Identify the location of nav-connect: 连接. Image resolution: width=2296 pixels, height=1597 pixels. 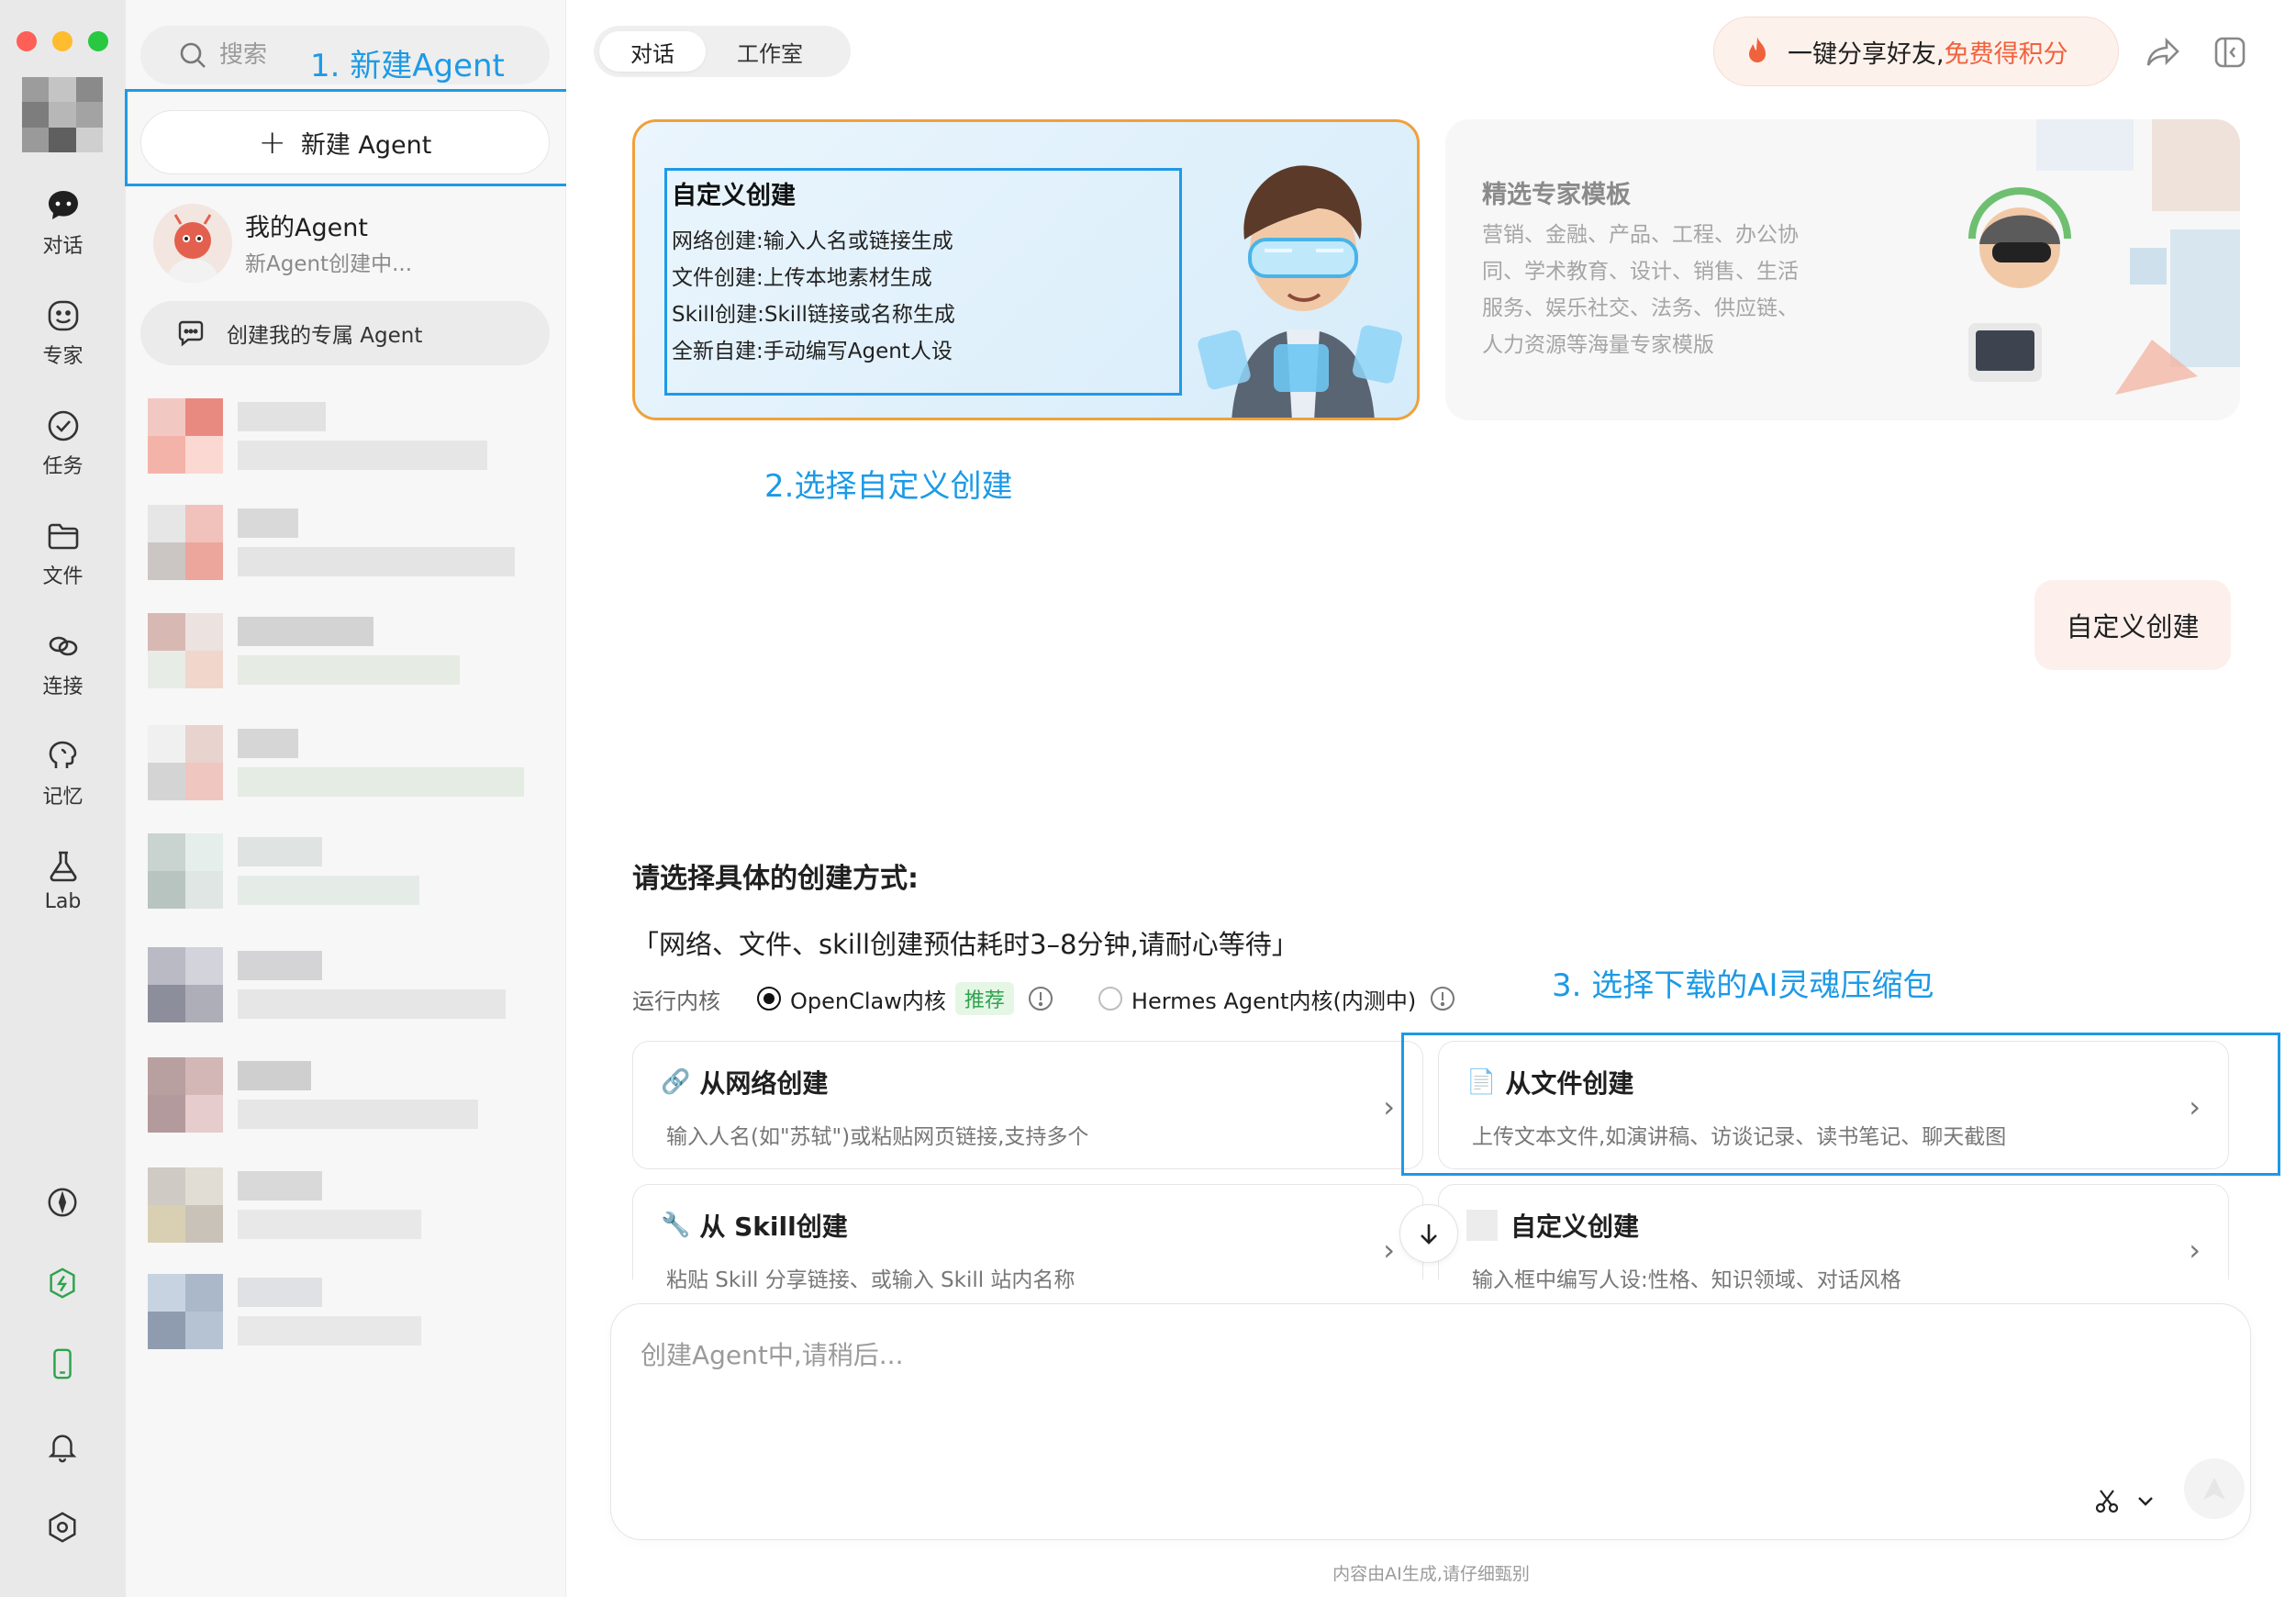
(63, 674).